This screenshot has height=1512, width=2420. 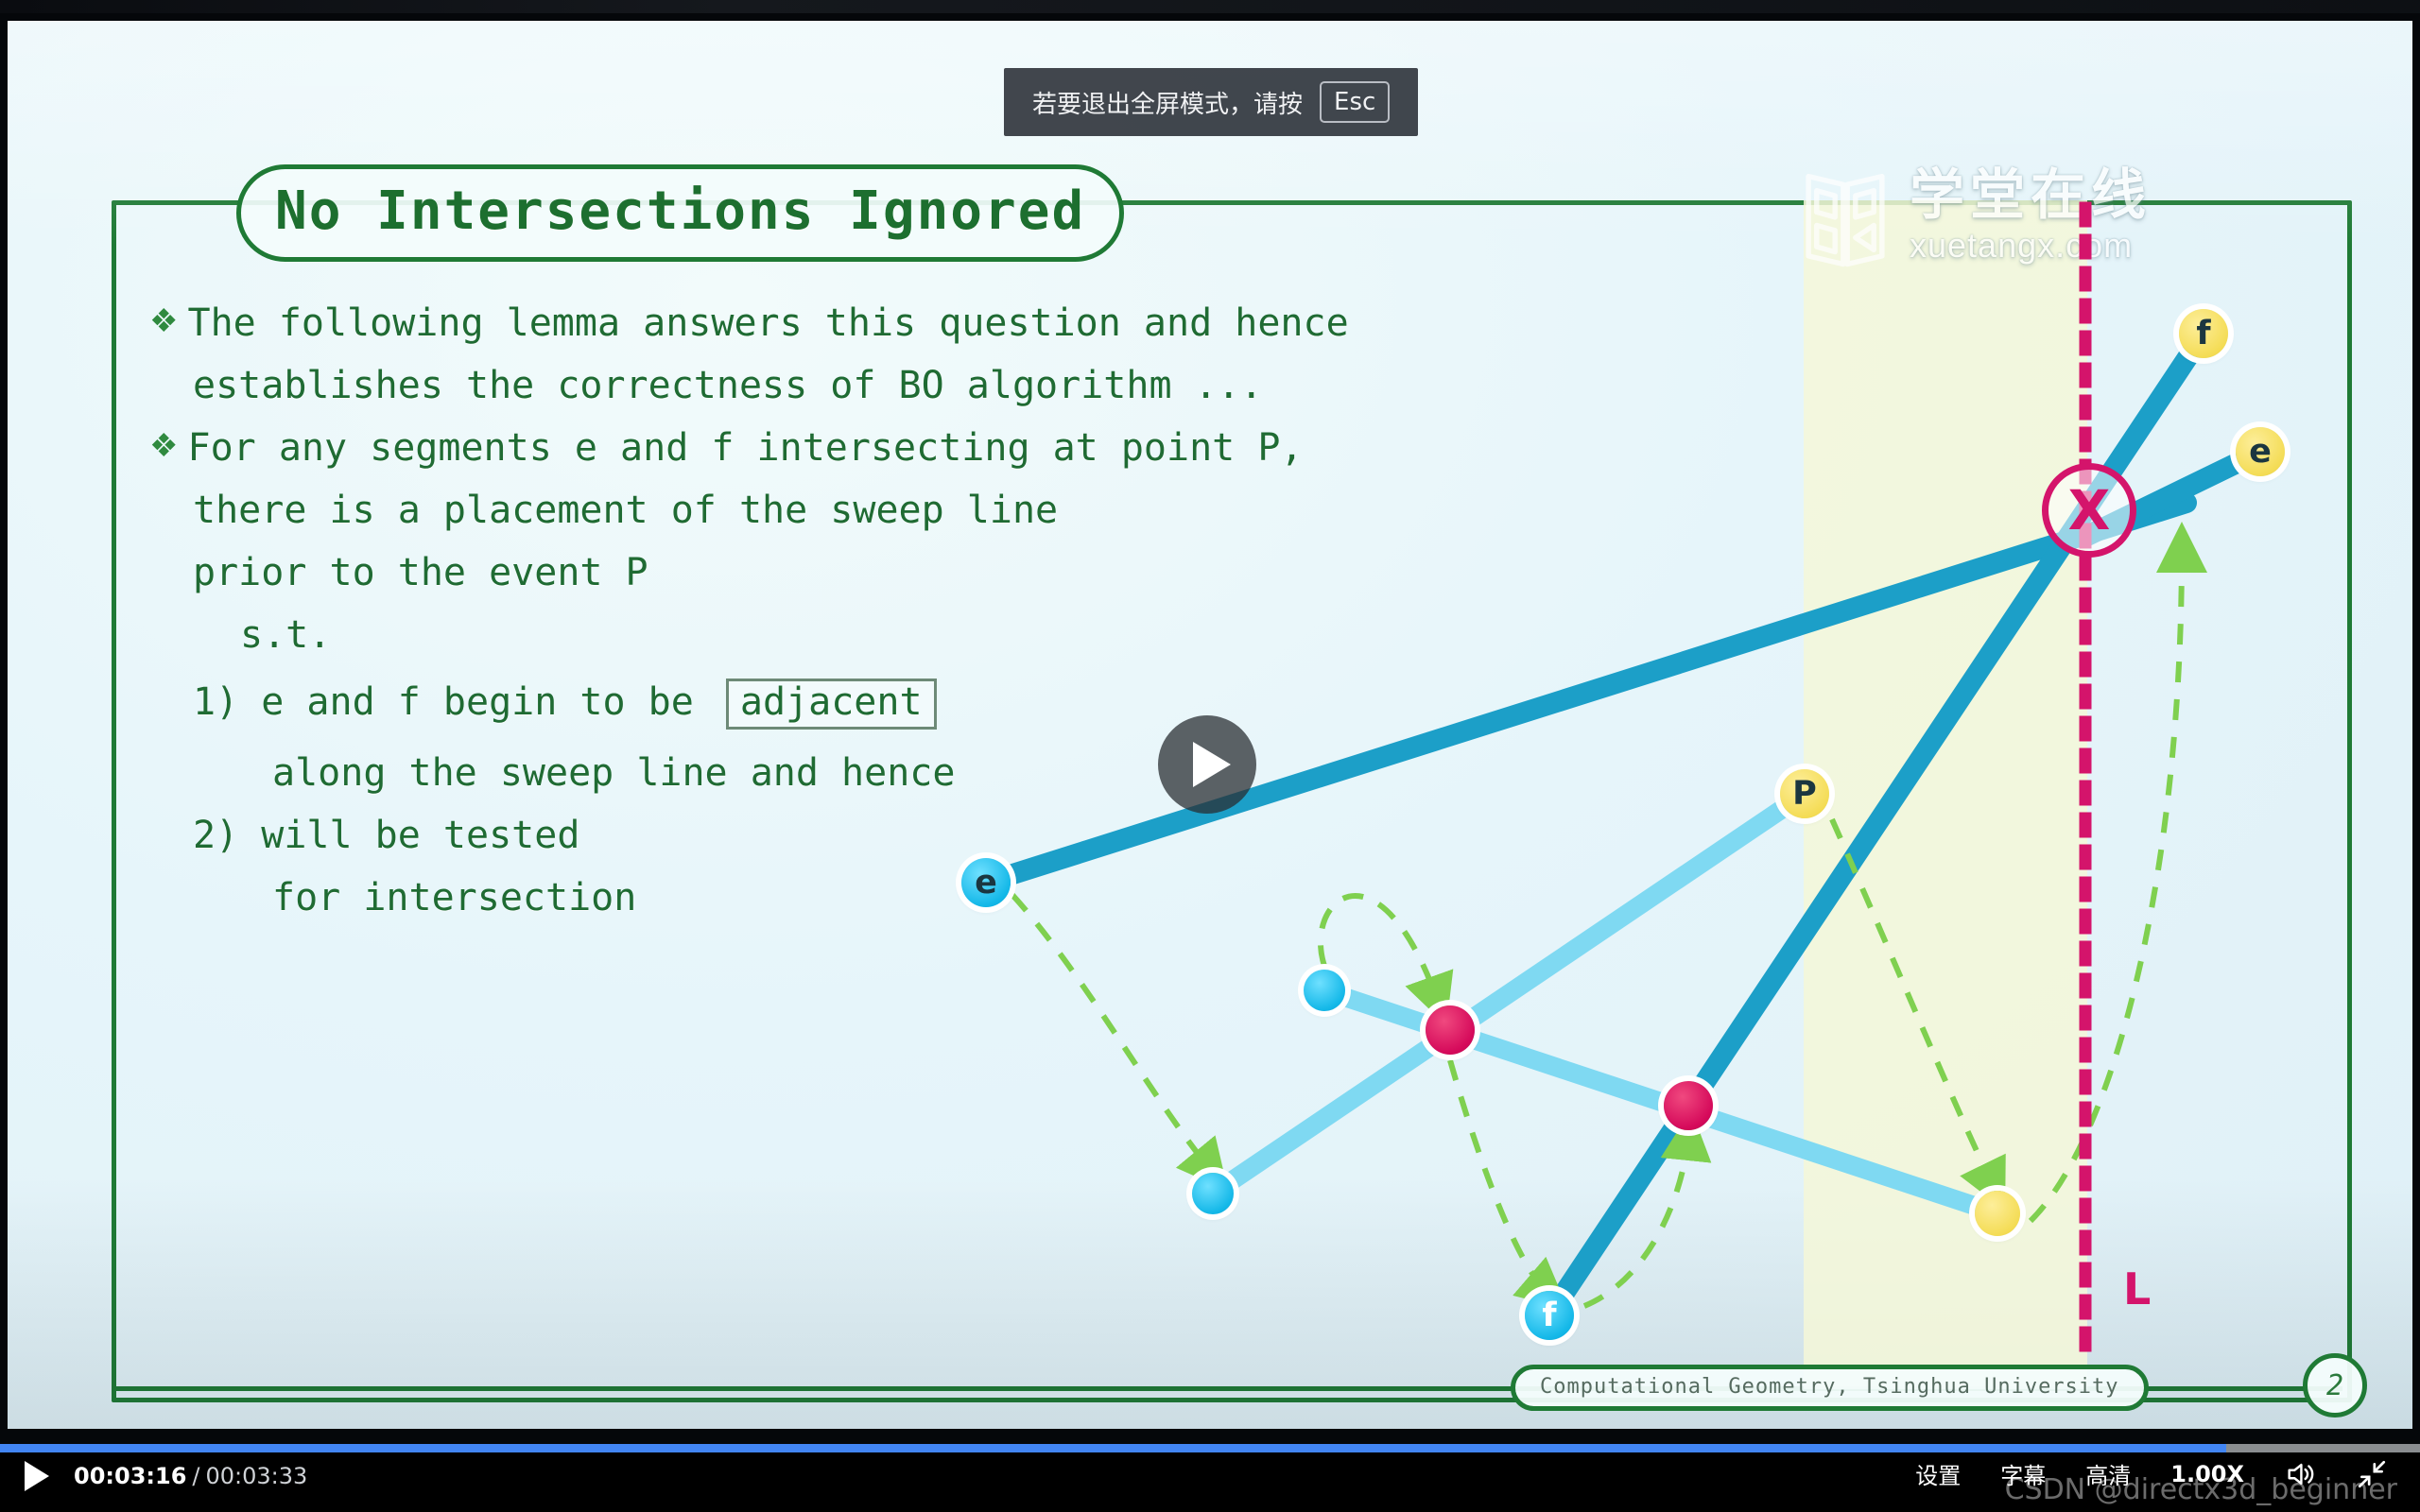 I want to click on slide-text-line: along the sweep line and hence, so click(x=948, y=773).